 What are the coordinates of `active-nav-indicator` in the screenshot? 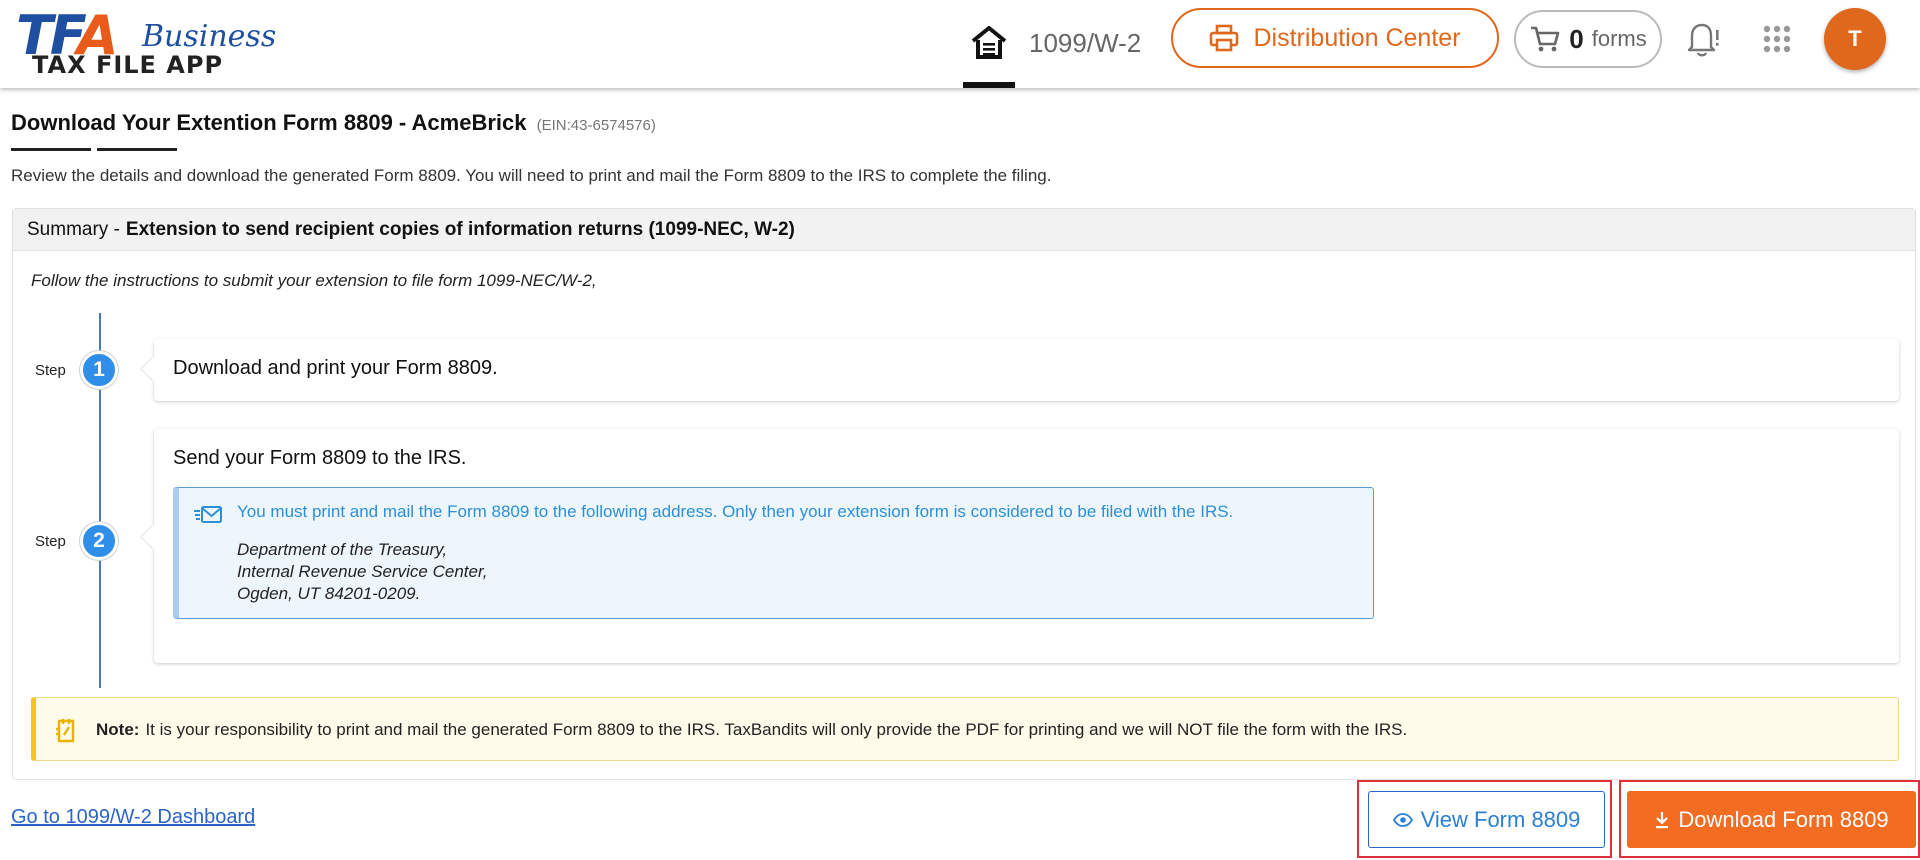 It's located at (989, 85).